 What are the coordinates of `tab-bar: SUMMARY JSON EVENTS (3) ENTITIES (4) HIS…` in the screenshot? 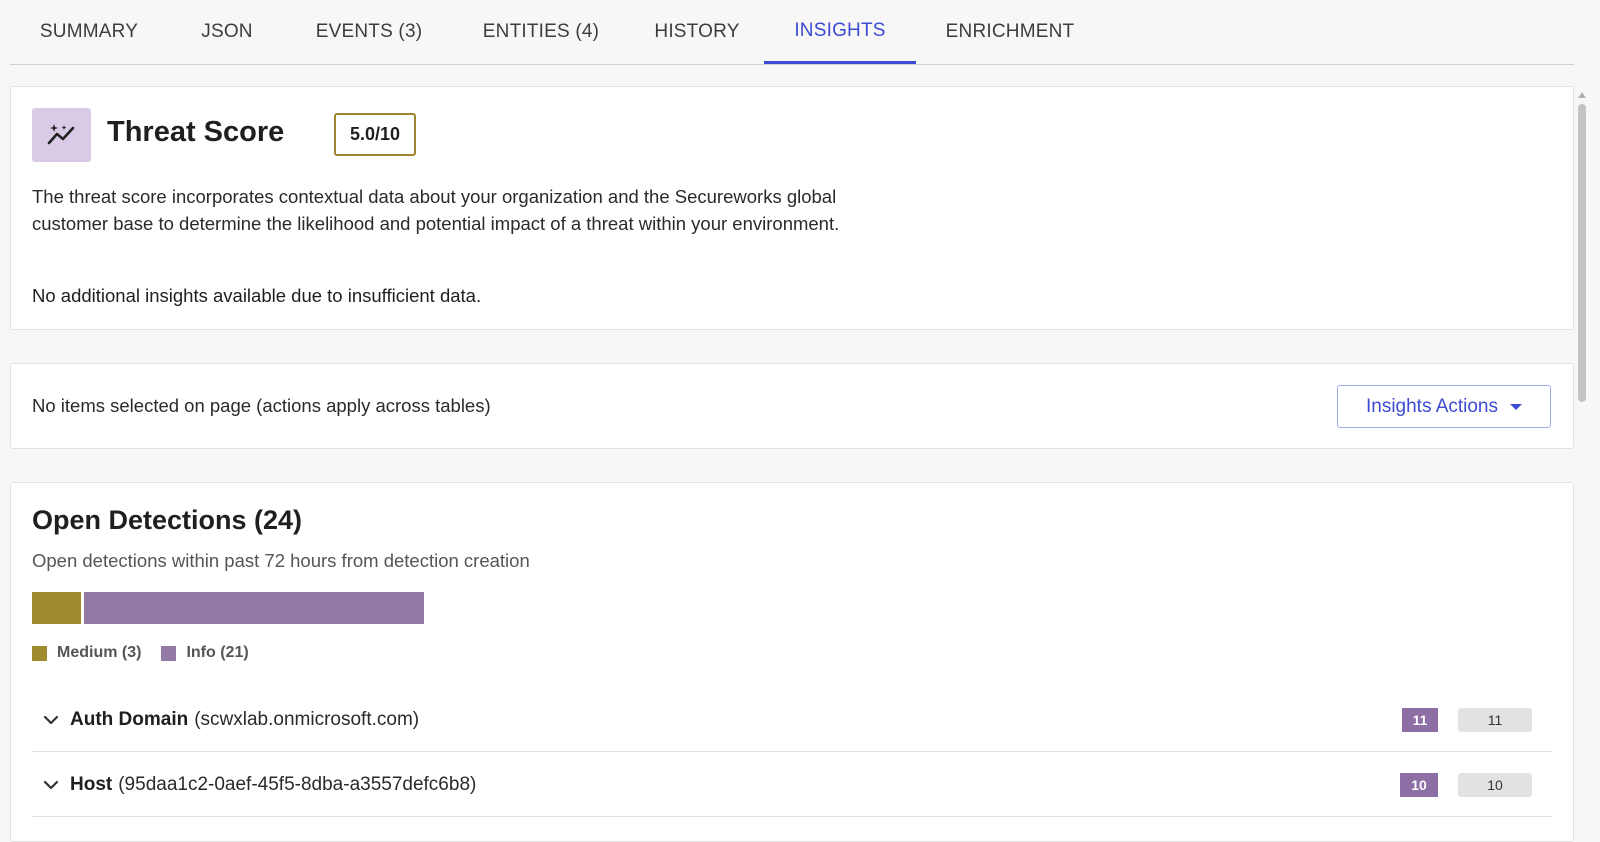 It's located at (792, 32).